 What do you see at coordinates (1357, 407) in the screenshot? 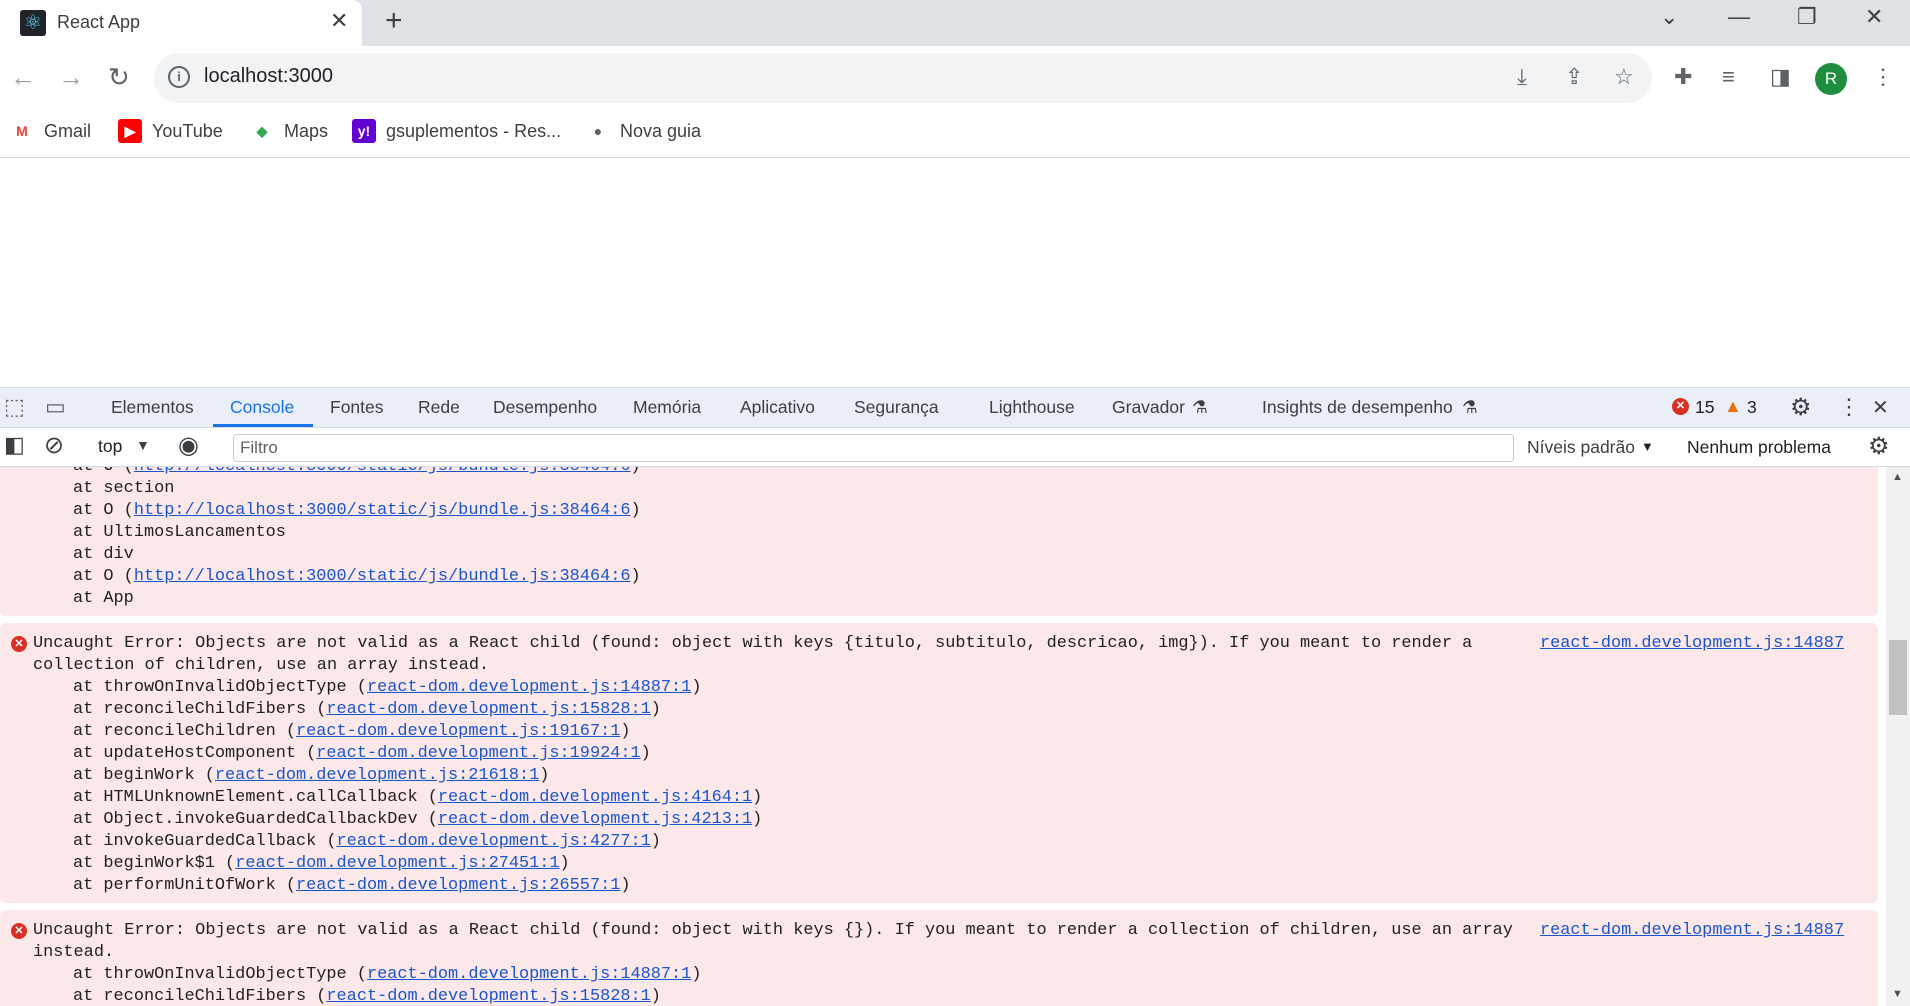
I see `tab-insights: Insights de desempenho` at bounding box center [1357, 407].